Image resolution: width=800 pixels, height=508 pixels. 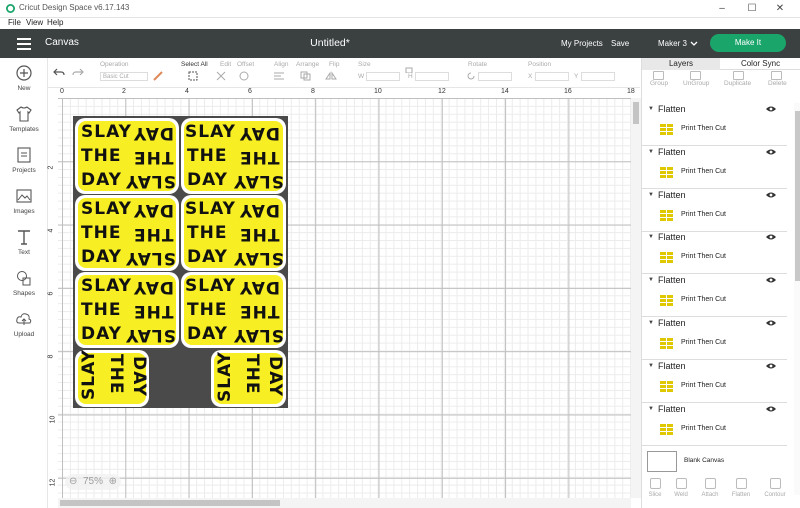 What do you see at coordinates (24, 160) in the screenshot?
I see `sidebar-item-projects: Projects` at bounding box center [24, 160].